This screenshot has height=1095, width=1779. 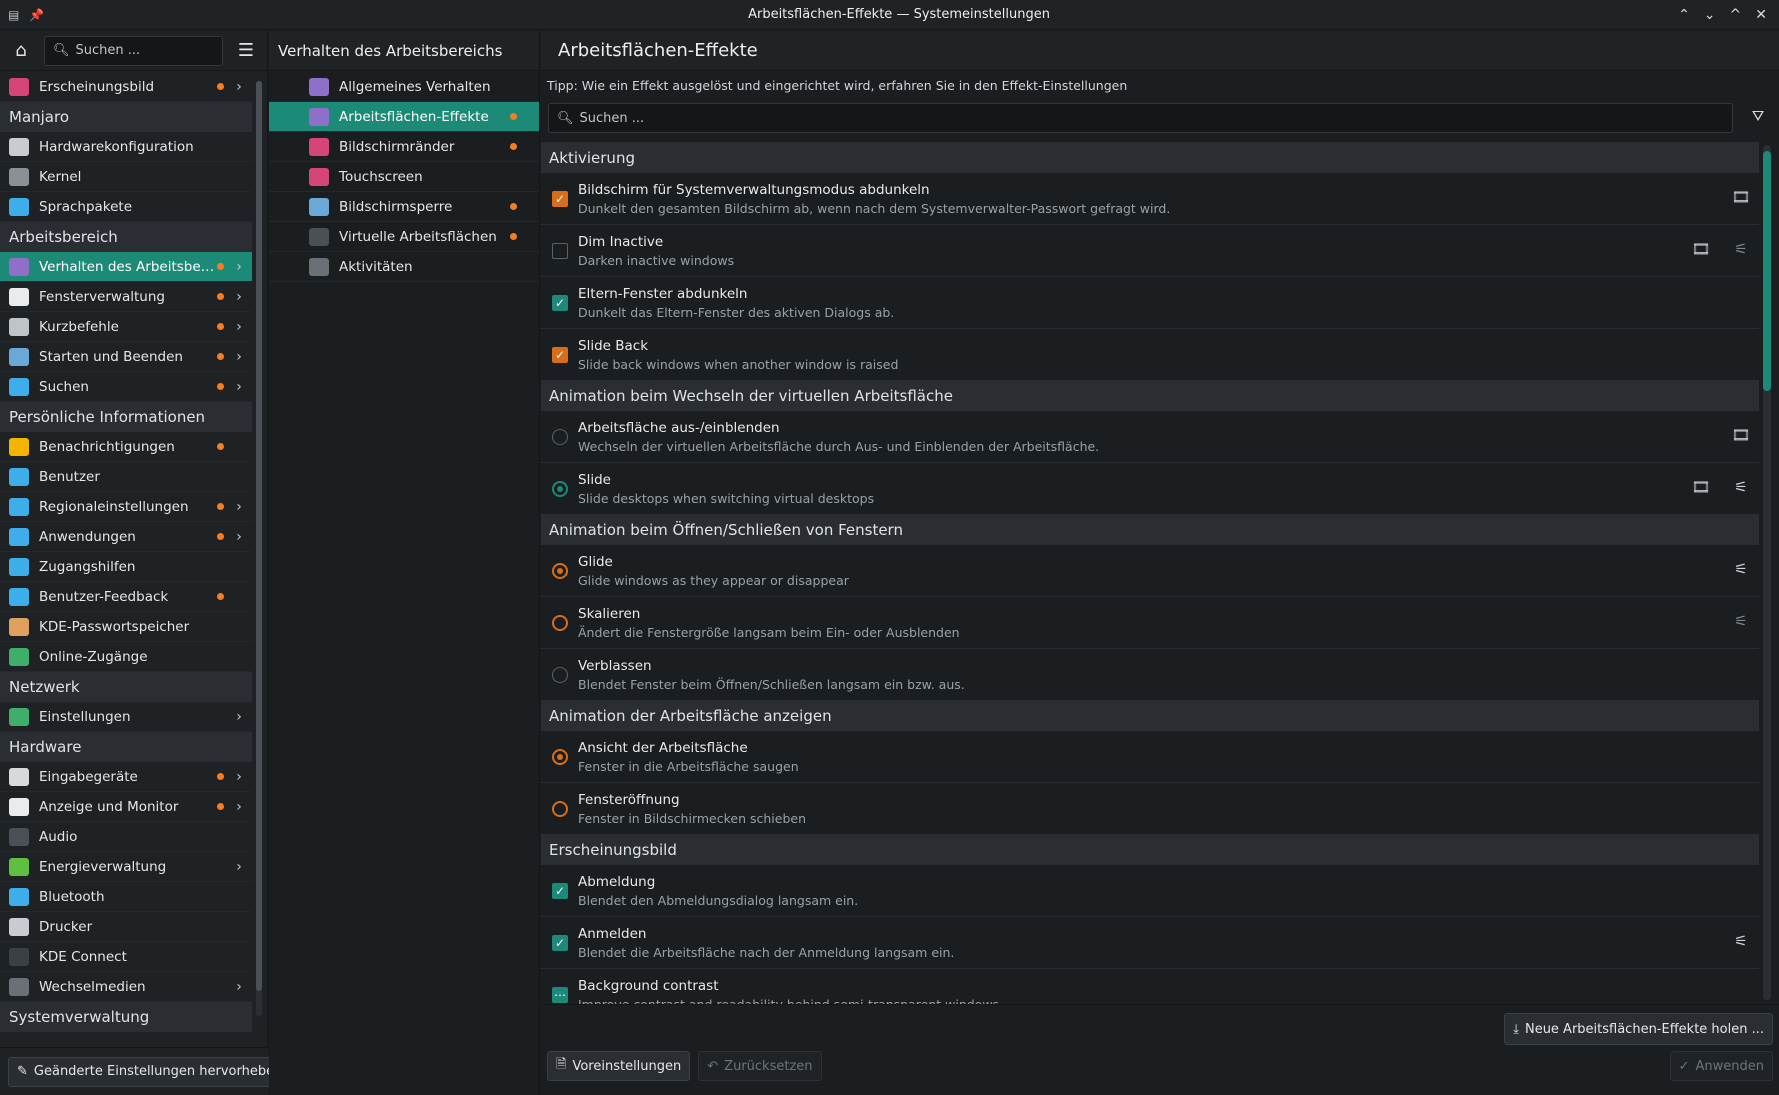 I want to click on sidebar-scrollbar, so click(x=259, y=548).